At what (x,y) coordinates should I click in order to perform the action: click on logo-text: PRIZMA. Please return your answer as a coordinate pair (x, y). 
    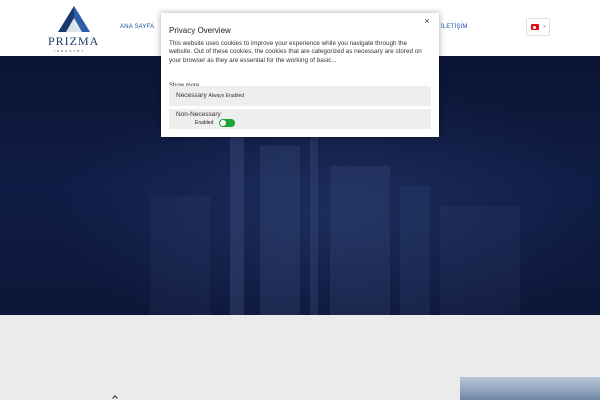
    Looking at the image, I should click on (74, 41).